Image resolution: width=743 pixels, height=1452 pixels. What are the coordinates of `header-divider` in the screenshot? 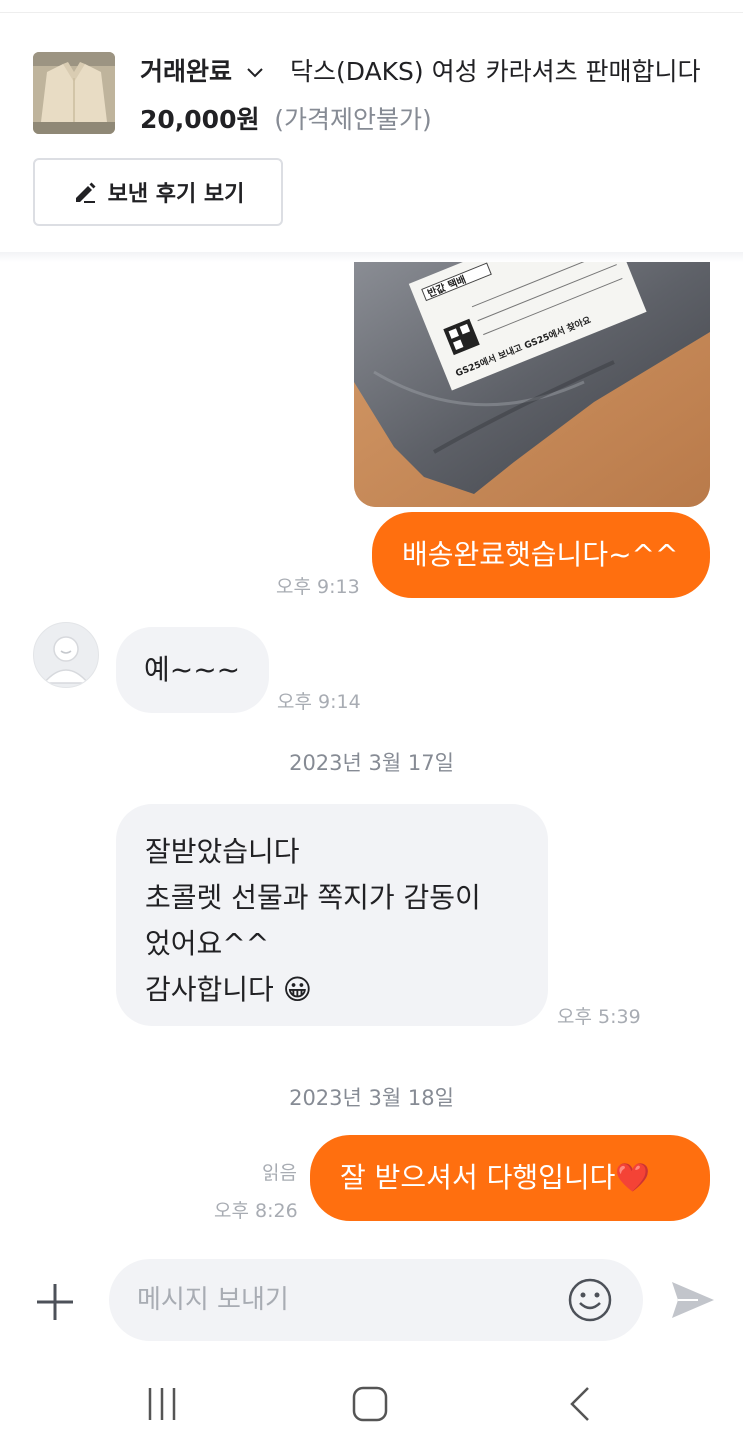 It's located at (371, 257).